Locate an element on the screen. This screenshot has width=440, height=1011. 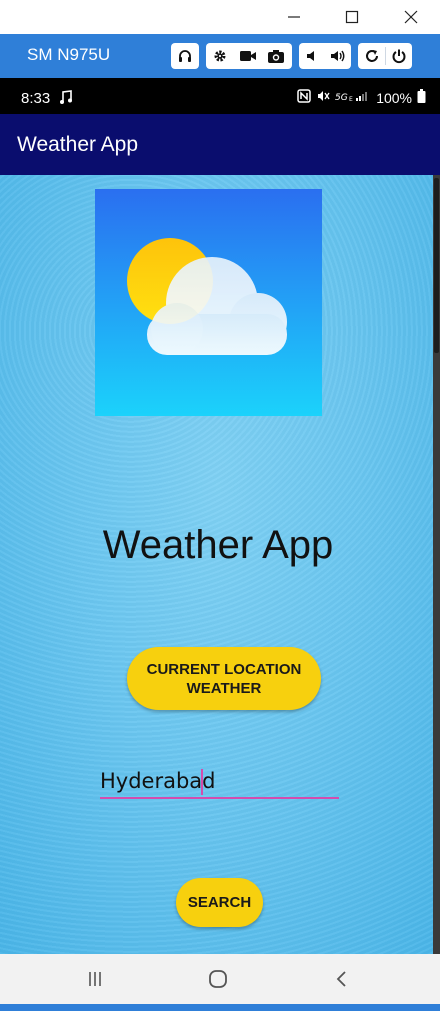
maximize-icon is located at coordinates (352, 17).